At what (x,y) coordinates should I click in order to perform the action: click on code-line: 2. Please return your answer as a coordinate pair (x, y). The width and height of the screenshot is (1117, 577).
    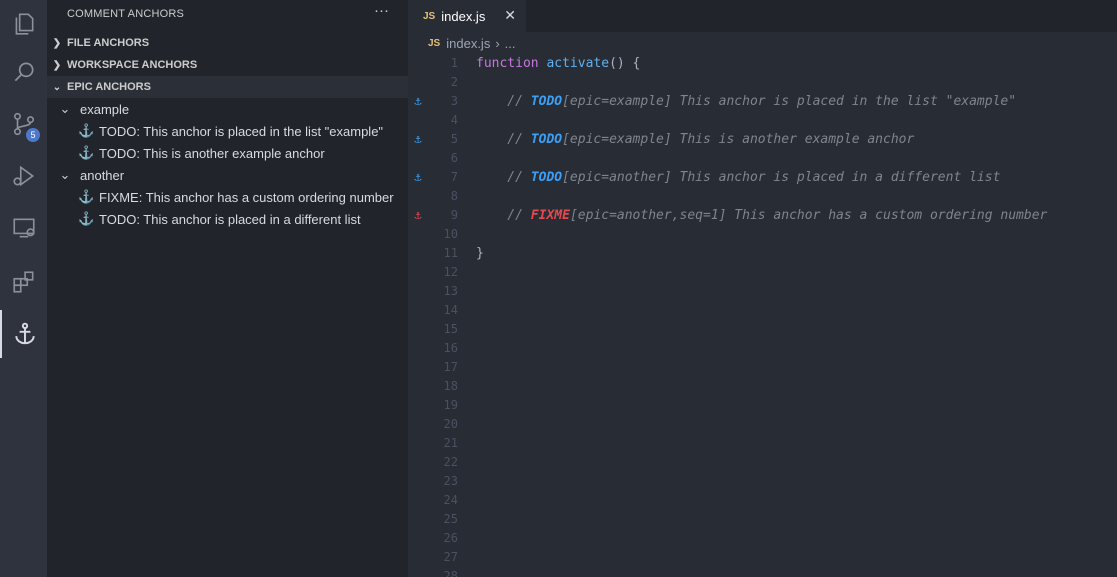
    Looking at the image, I should click on (762, 82).